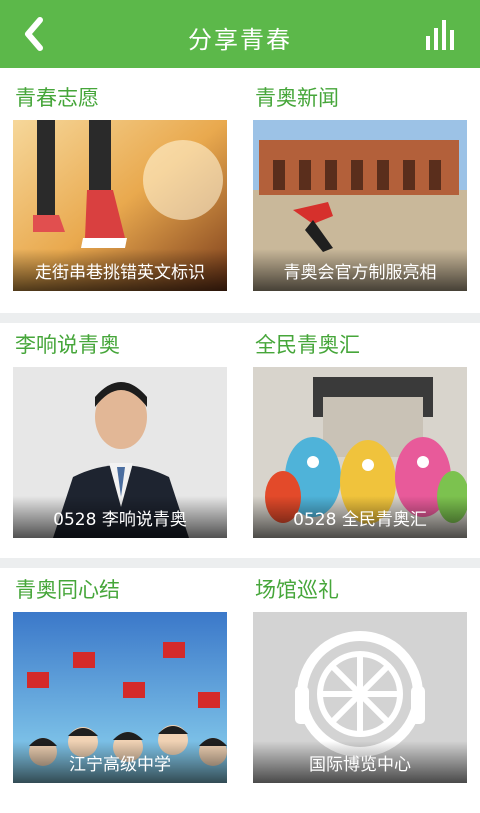 The height and width of the screenshot is (813, 480). What do you see at coordinates (360, 205) in the screenshot?
I see `uniform-launch-image: 青奥会官方制服亮相` at bounding box center [360, 205].